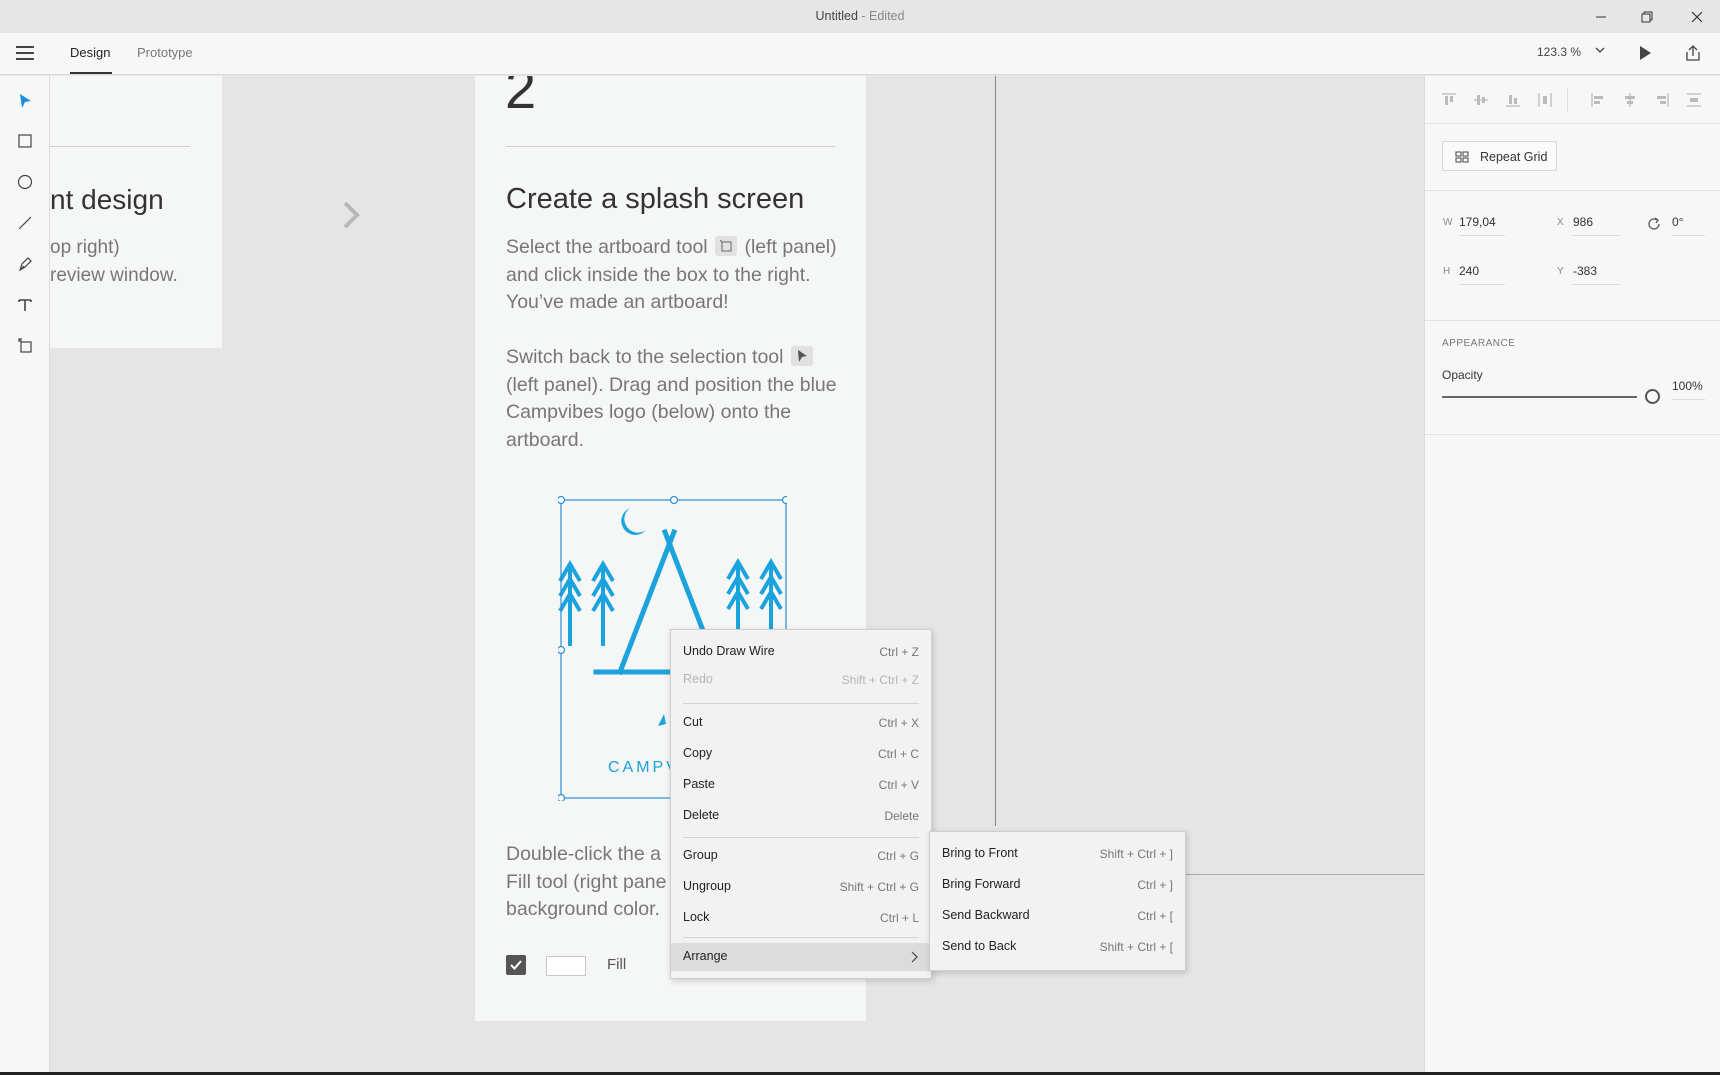  I want to click on menu-item-label: Ungroup, so click(707, 886).